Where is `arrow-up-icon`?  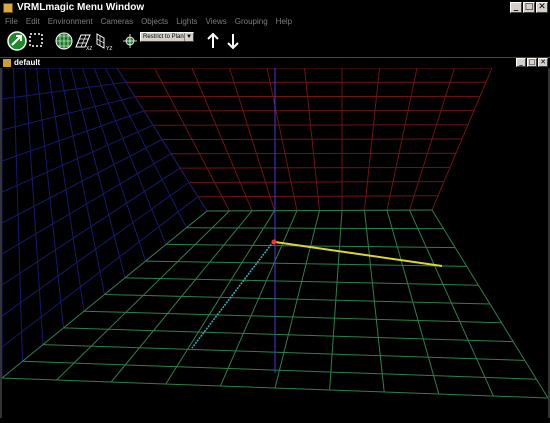
arrow-up-icon is located at coordinates (213, 41).